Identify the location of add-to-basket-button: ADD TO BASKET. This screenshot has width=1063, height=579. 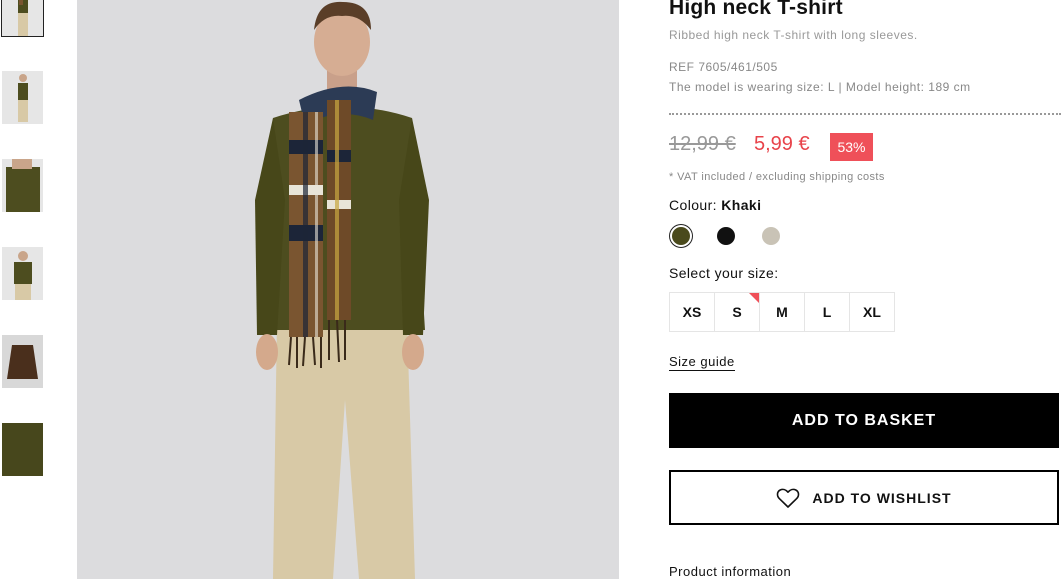
(864, 420).